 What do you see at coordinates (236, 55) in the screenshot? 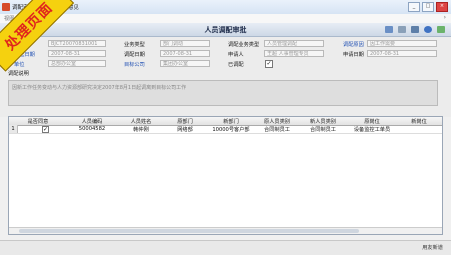
I see `label-applicant: 申请人` at bounding box center [236, 55].